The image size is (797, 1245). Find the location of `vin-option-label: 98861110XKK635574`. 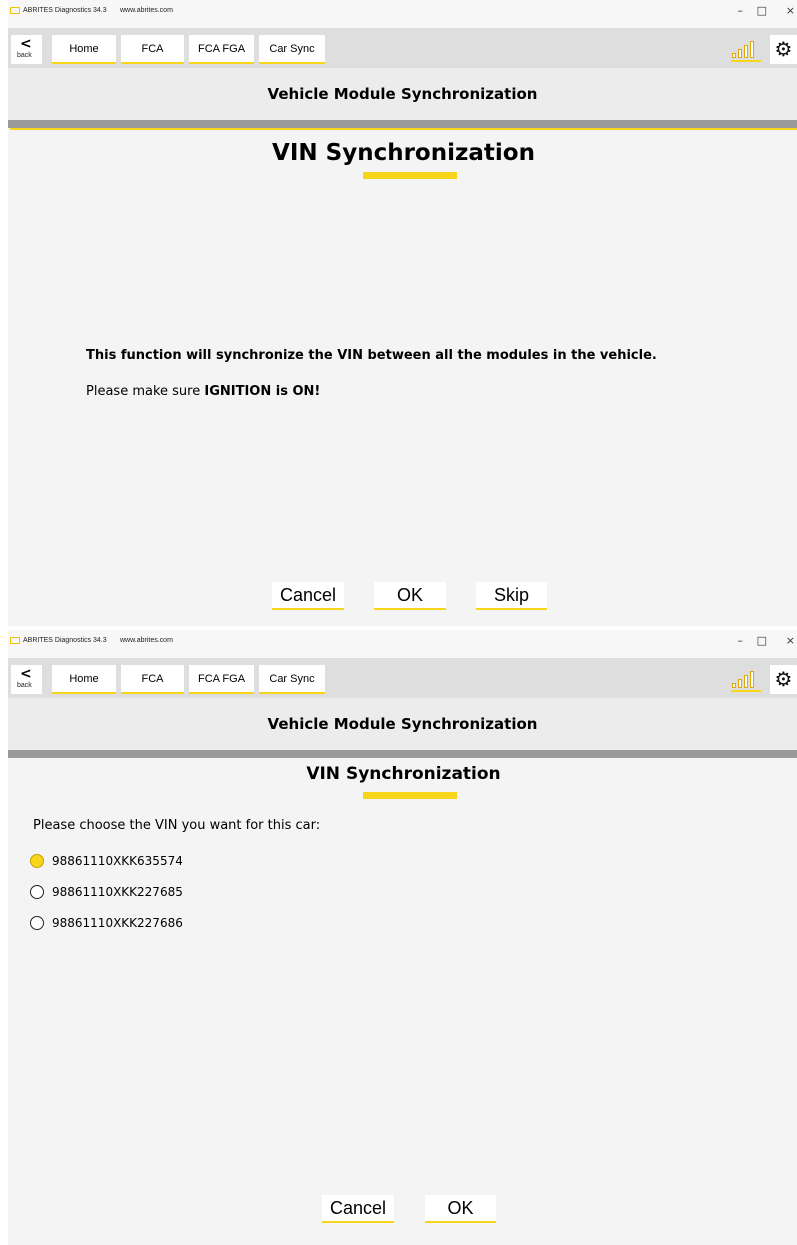

vin-option-label: 98861110XKK635574 is located at coordinates (117, 861).